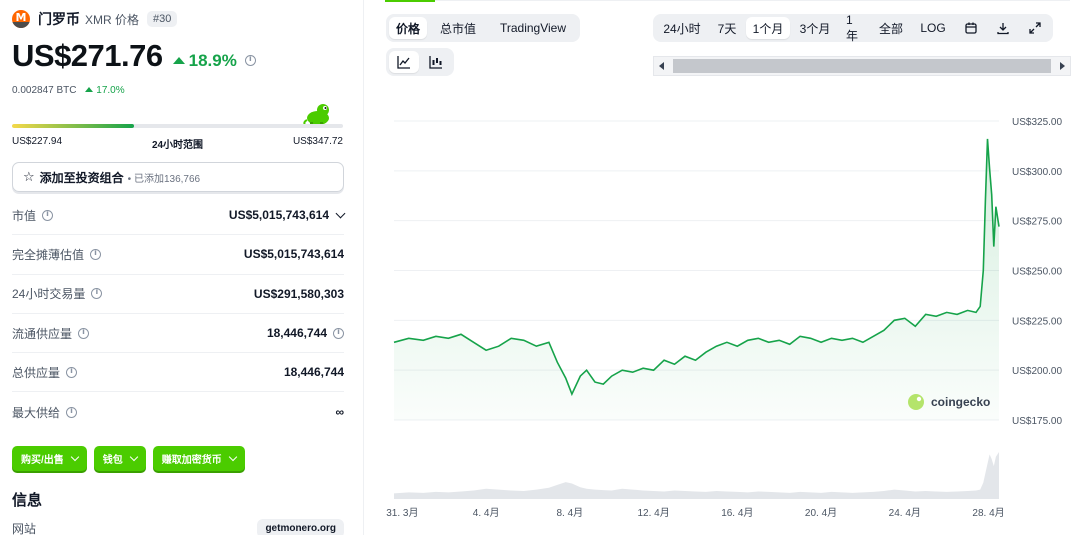 This screenshot has width=1080, height=535. I want to click on y-tick-label: US$300.00, so click(1037, 172).